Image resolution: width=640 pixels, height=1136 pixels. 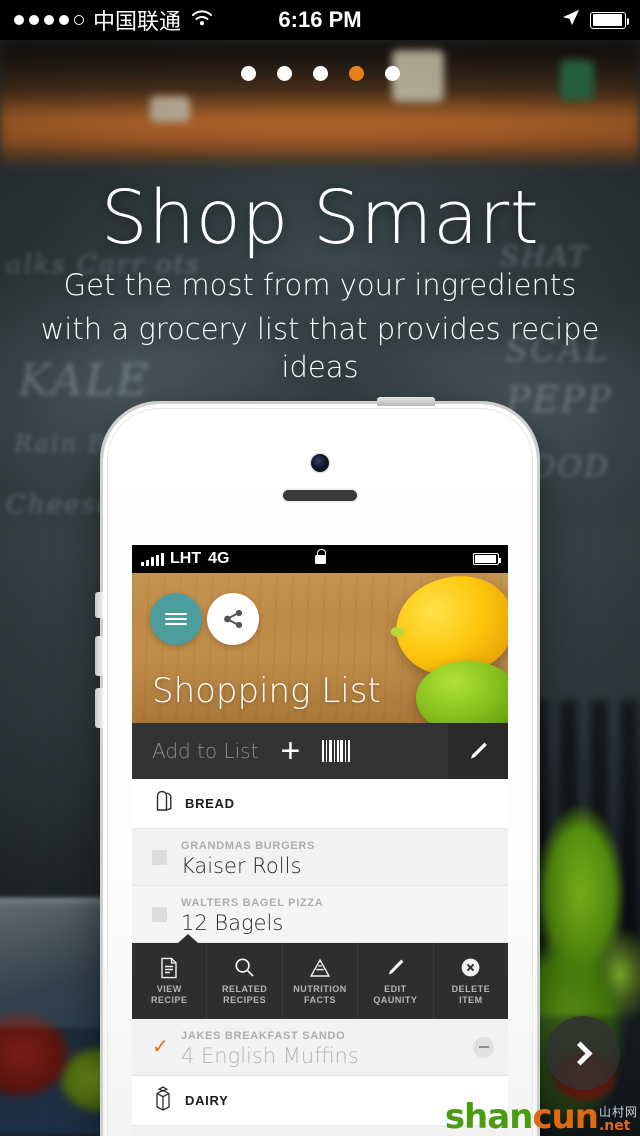 What do you see at coordinates (248, 845) in the screenshot?
I see `item-recipe-label: GRANDMAS BURGERS` at bounding box center [248, 845].